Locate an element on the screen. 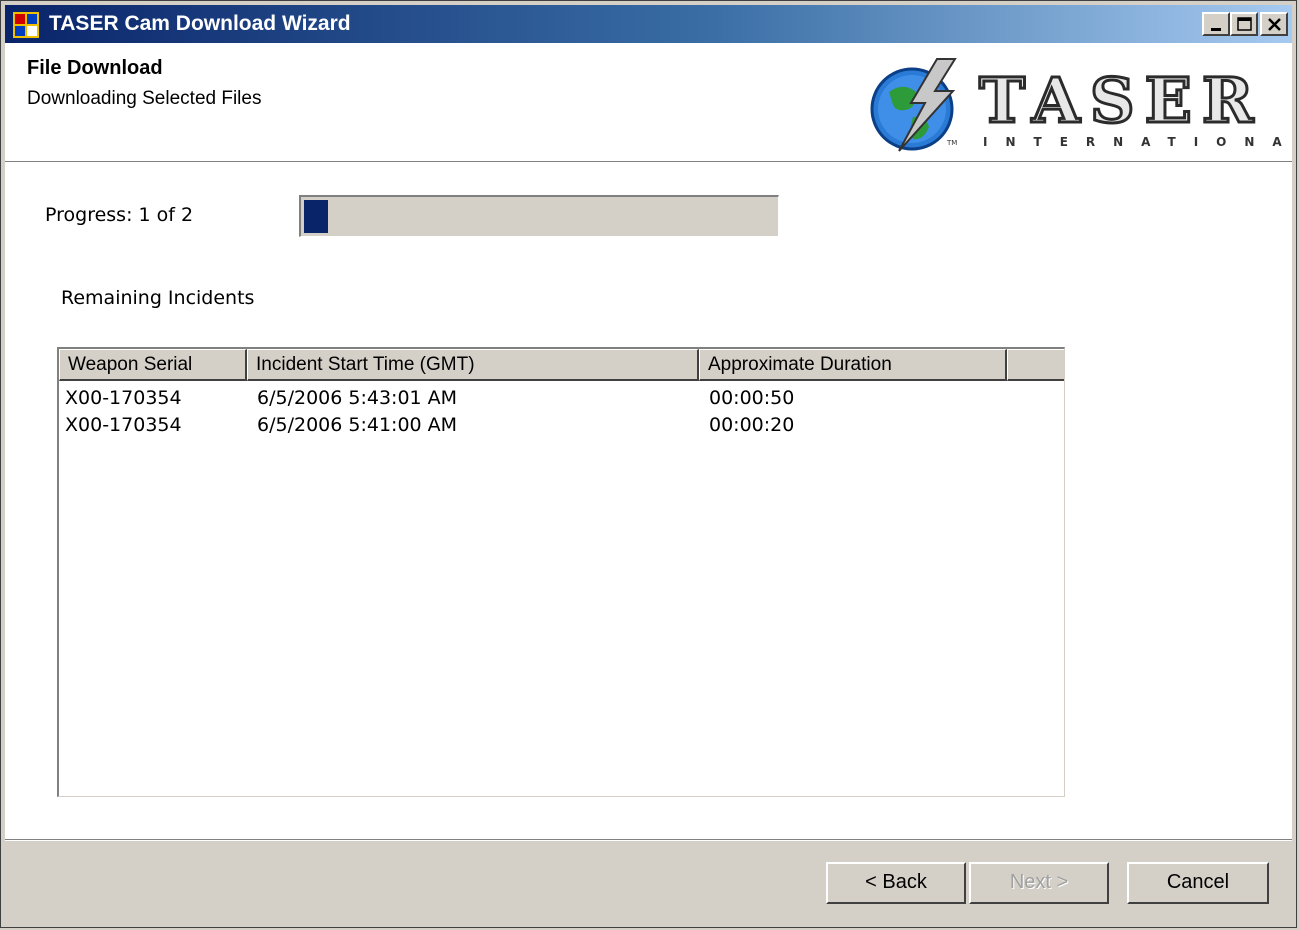 The height and width of the screenshot is (930, 1299). app-icon is located at coordinates (26, 25).